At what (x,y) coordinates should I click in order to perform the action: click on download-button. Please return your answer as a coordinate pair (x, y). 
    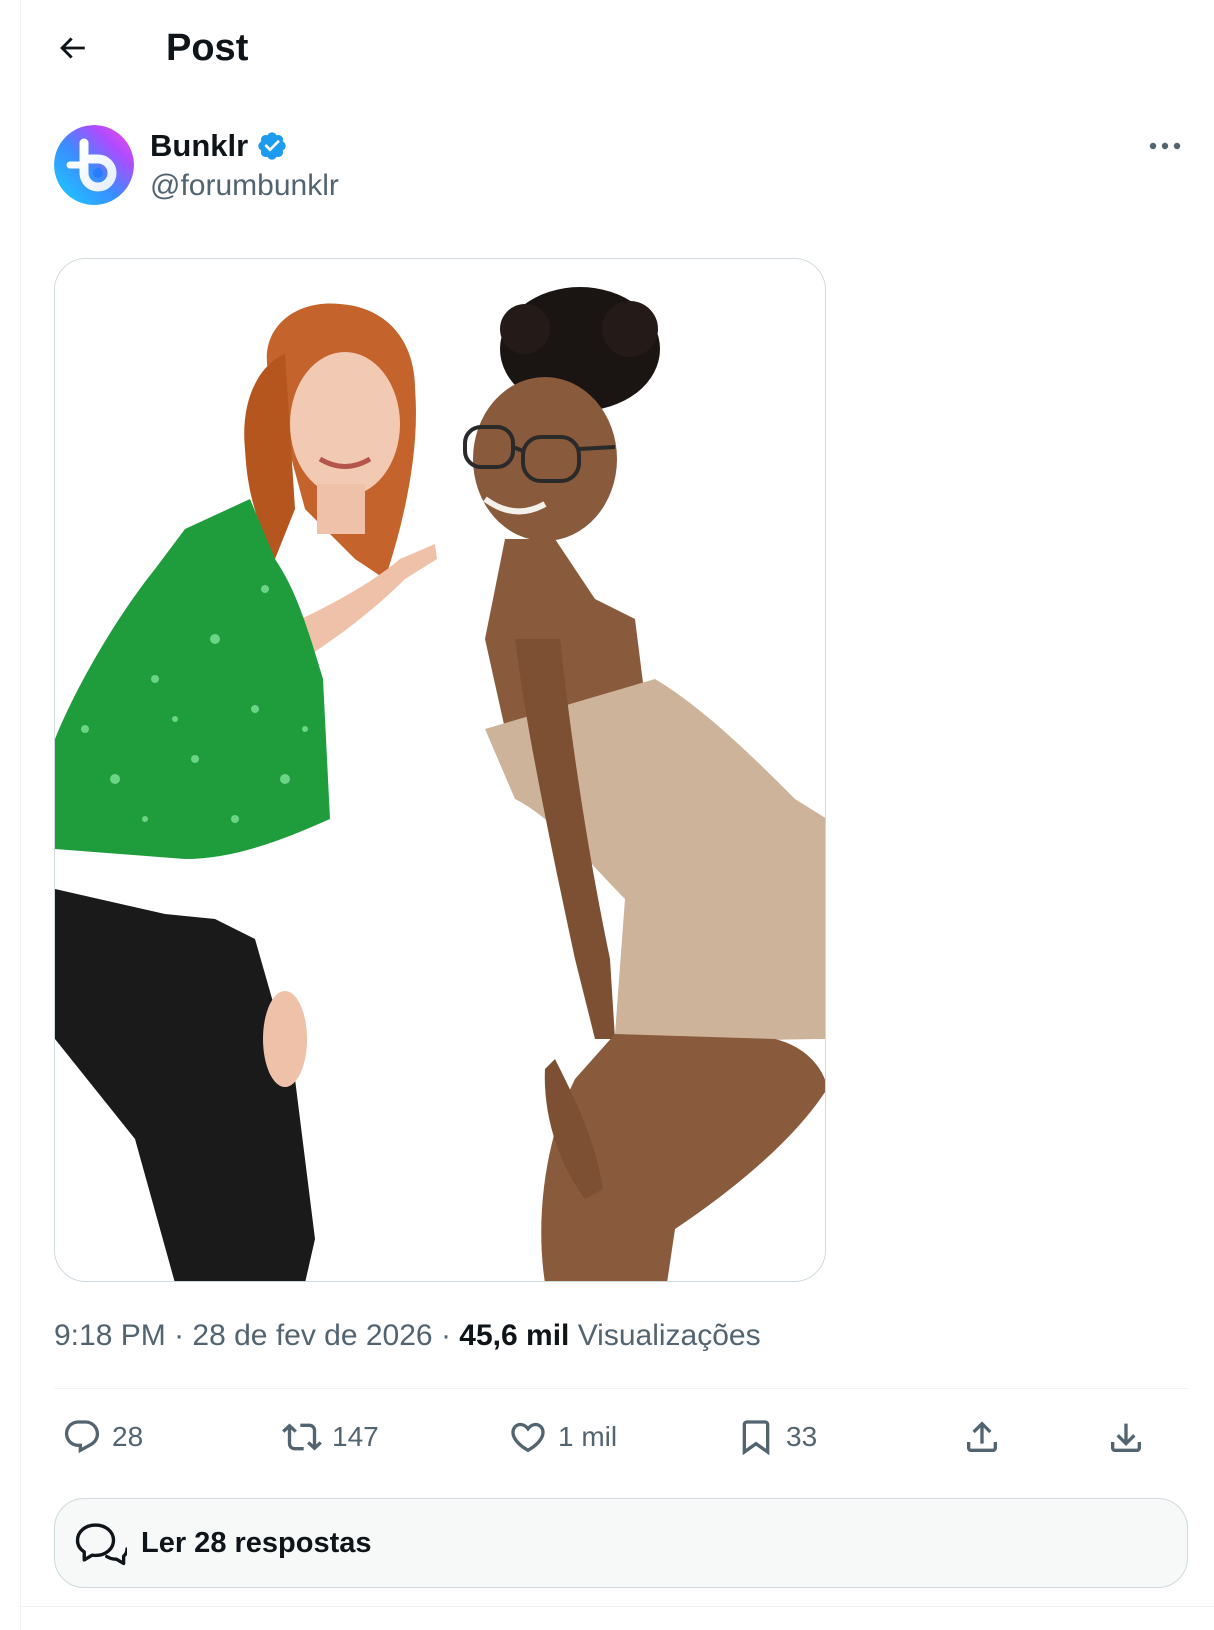
    Looking at the image, I should click on (1126, 1437).